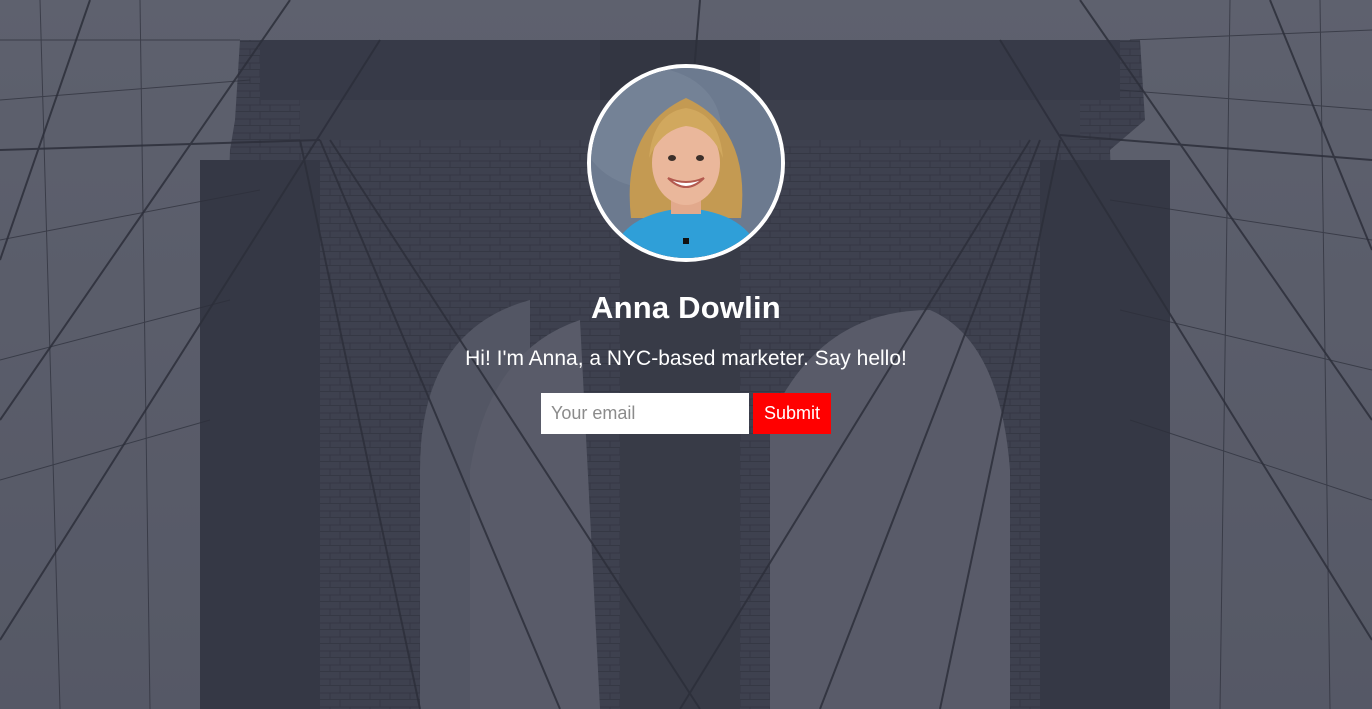 The image size is (1372, 709). What do you see at coordinates (792, 413) in the screenshot?
I see `submit-button: Submit` at bounding box center [792, 413].